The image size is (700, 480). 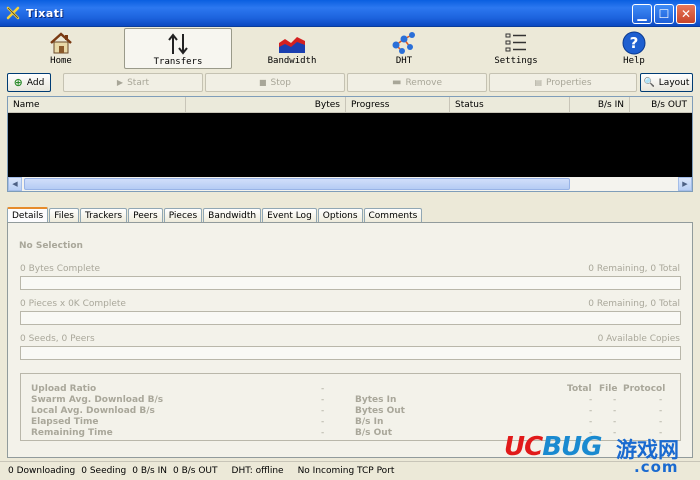 What do you see at coordinates (93, 411) in the screenshot?
I see `stat-local-avg: Local Avg. Download B/s` at bounding box center [93, 411].